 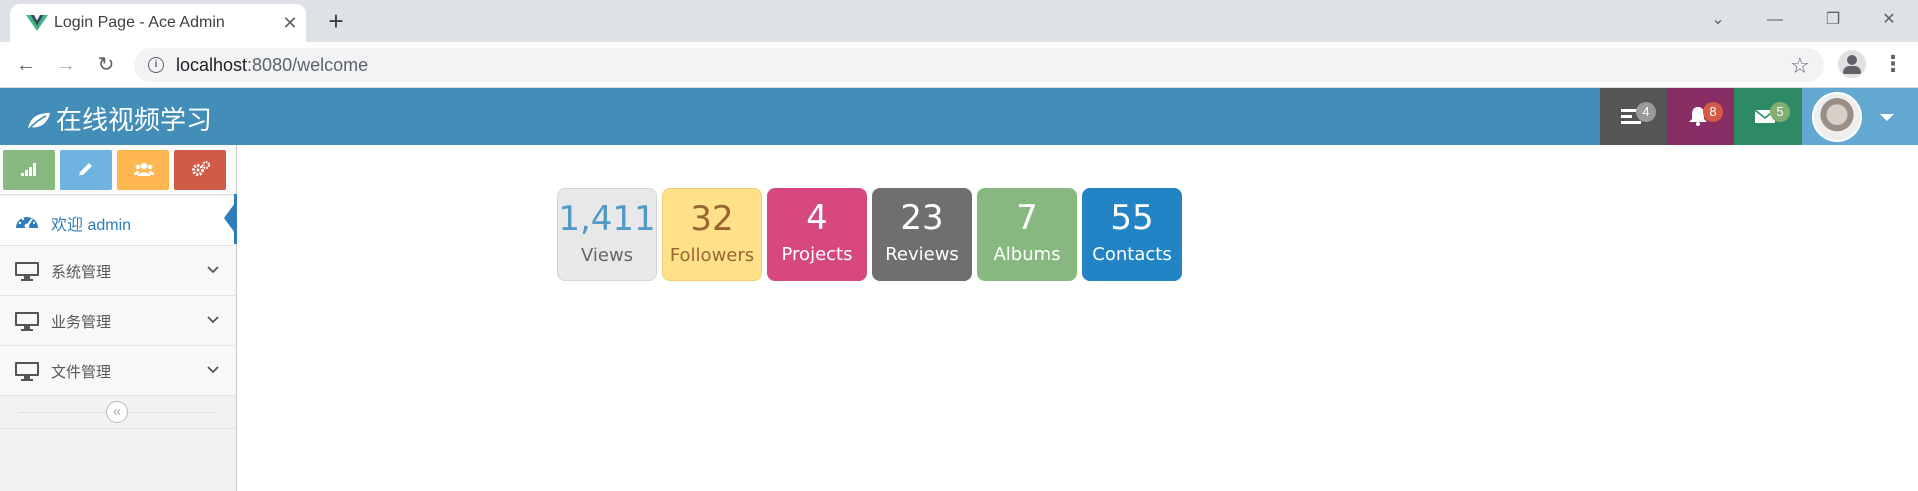 I want to click on sidebar-collapse-row: «, so click(x=118, y=412).